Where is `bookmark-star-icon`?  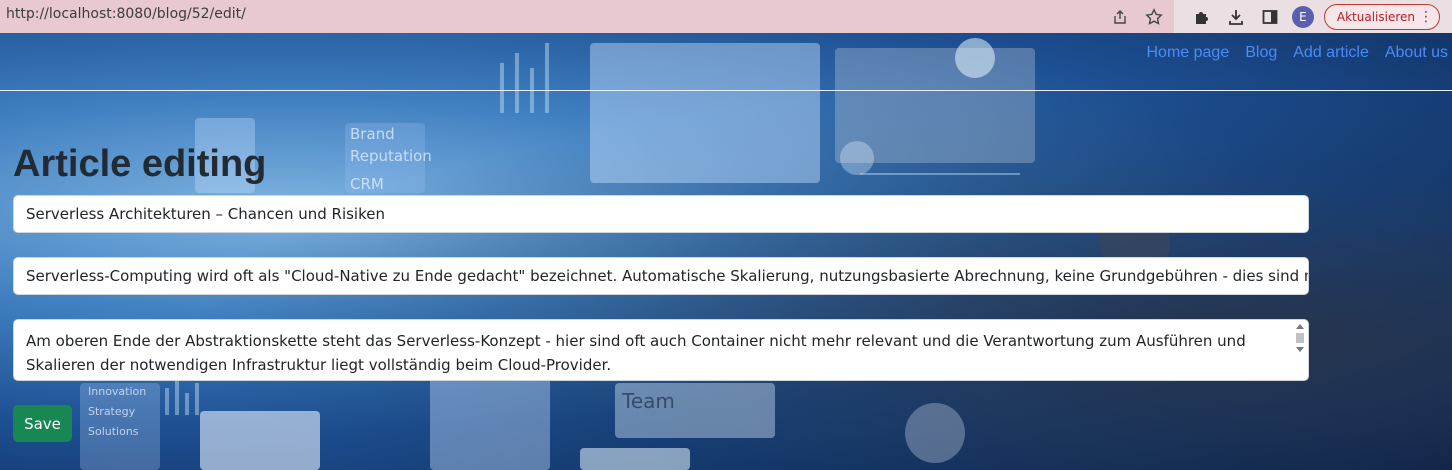
bookmark-star-icon is located at coordinates (1154, 17).